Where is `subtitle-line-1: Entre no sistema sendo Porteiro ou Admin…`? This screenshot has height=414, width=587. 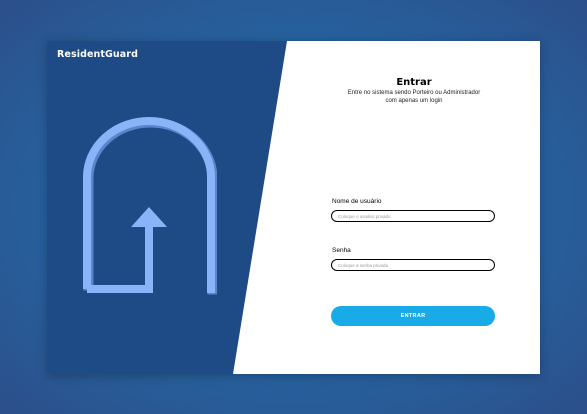
subtitle-line-1: Entre no sistema sendo Porteiro ou Admin… is located at coordinates (414, 93).